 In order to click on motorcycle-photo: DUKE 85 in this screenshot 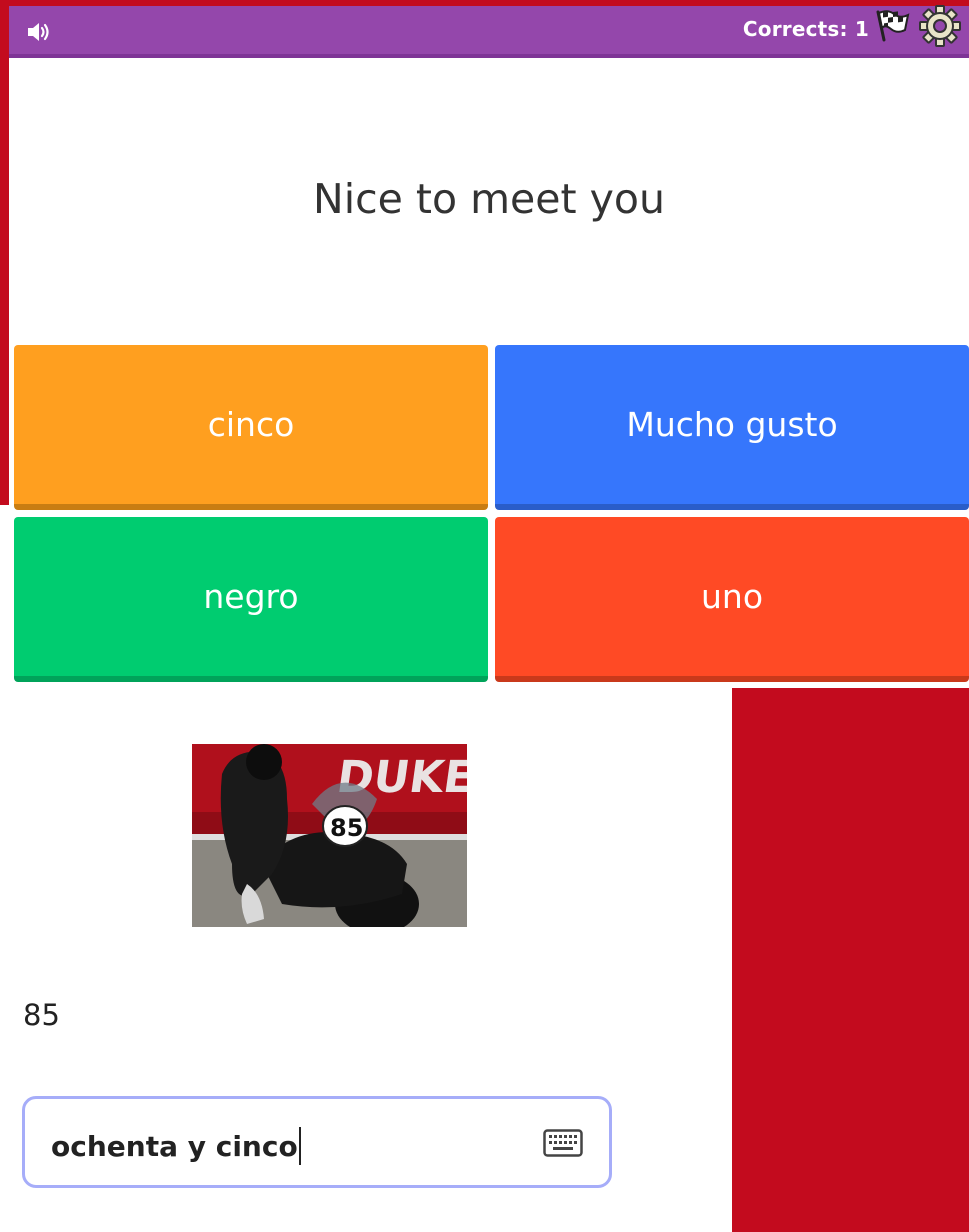, I will do `click(329, 835)`.